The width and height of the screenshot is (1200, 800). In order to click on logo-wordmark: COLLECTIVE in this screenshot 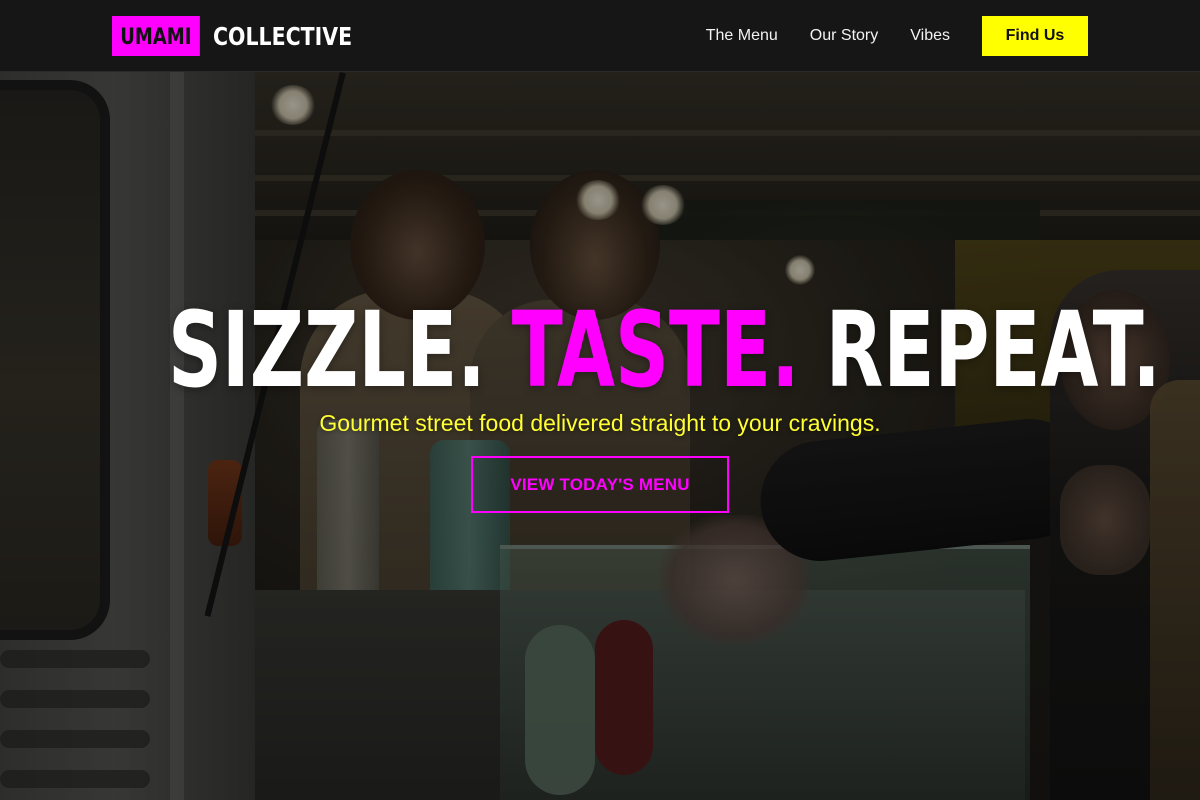, I will do `click(282, 36)`.